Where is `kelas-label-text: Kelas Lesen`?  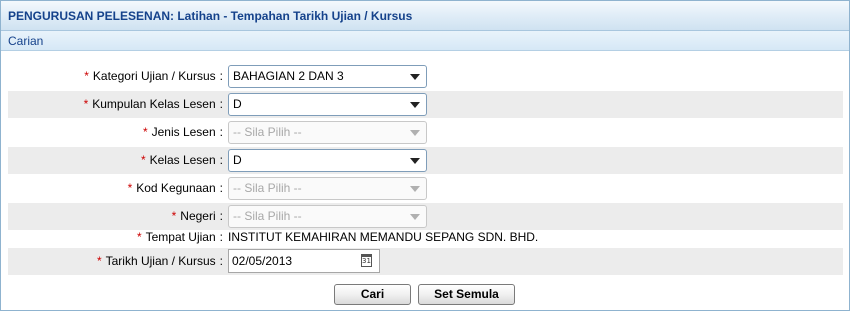 kelas-label-text: Kelas Lesen is located at coordinates (182, 160).